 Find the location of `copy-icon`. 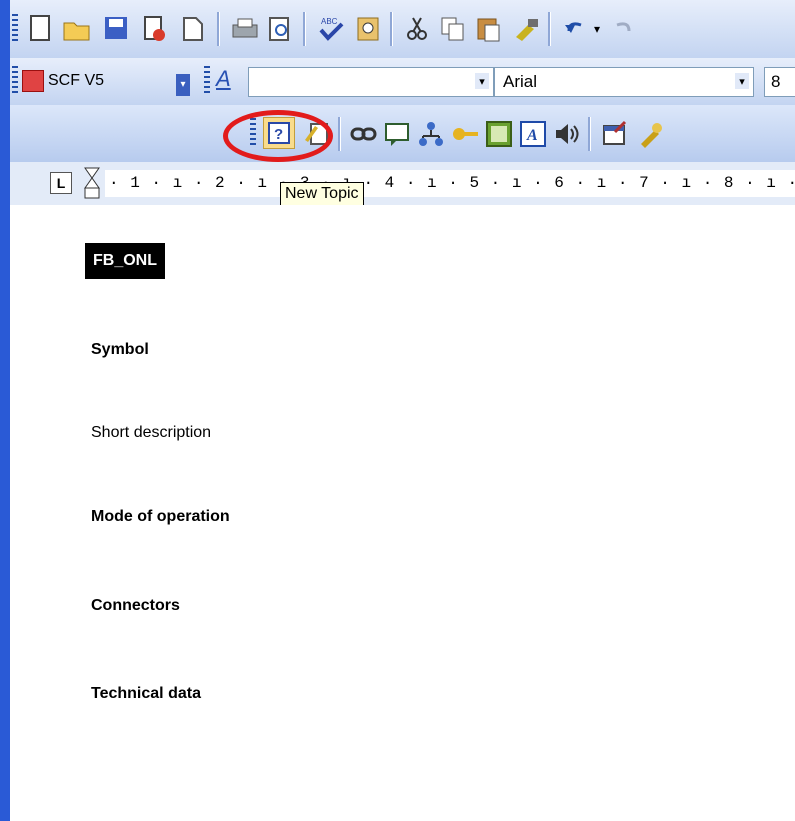

copy-icon is located at coordinates (453, 29).